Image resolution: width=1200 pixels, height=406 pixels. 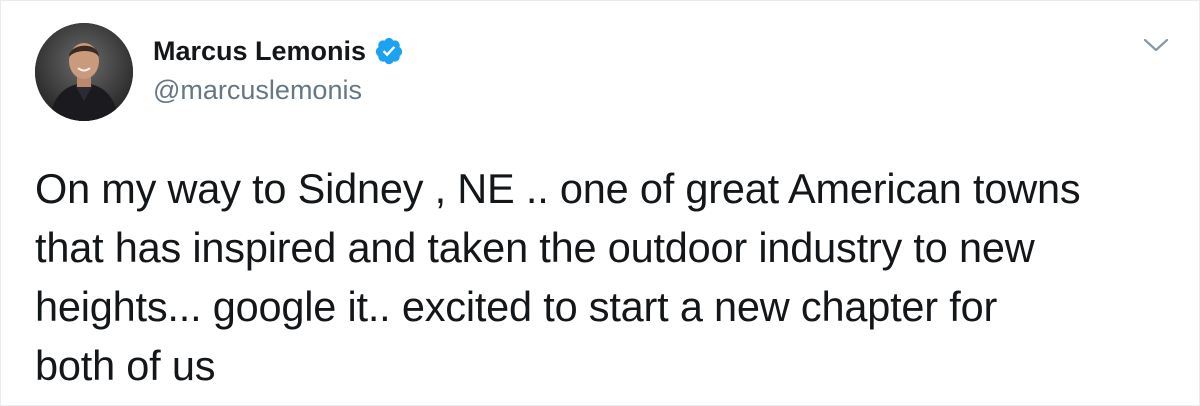 What do you see at coordinates (257, 90) in the screenshot?
I see `author-handle: @marcuslemonis` at bounding box center [257, 90].